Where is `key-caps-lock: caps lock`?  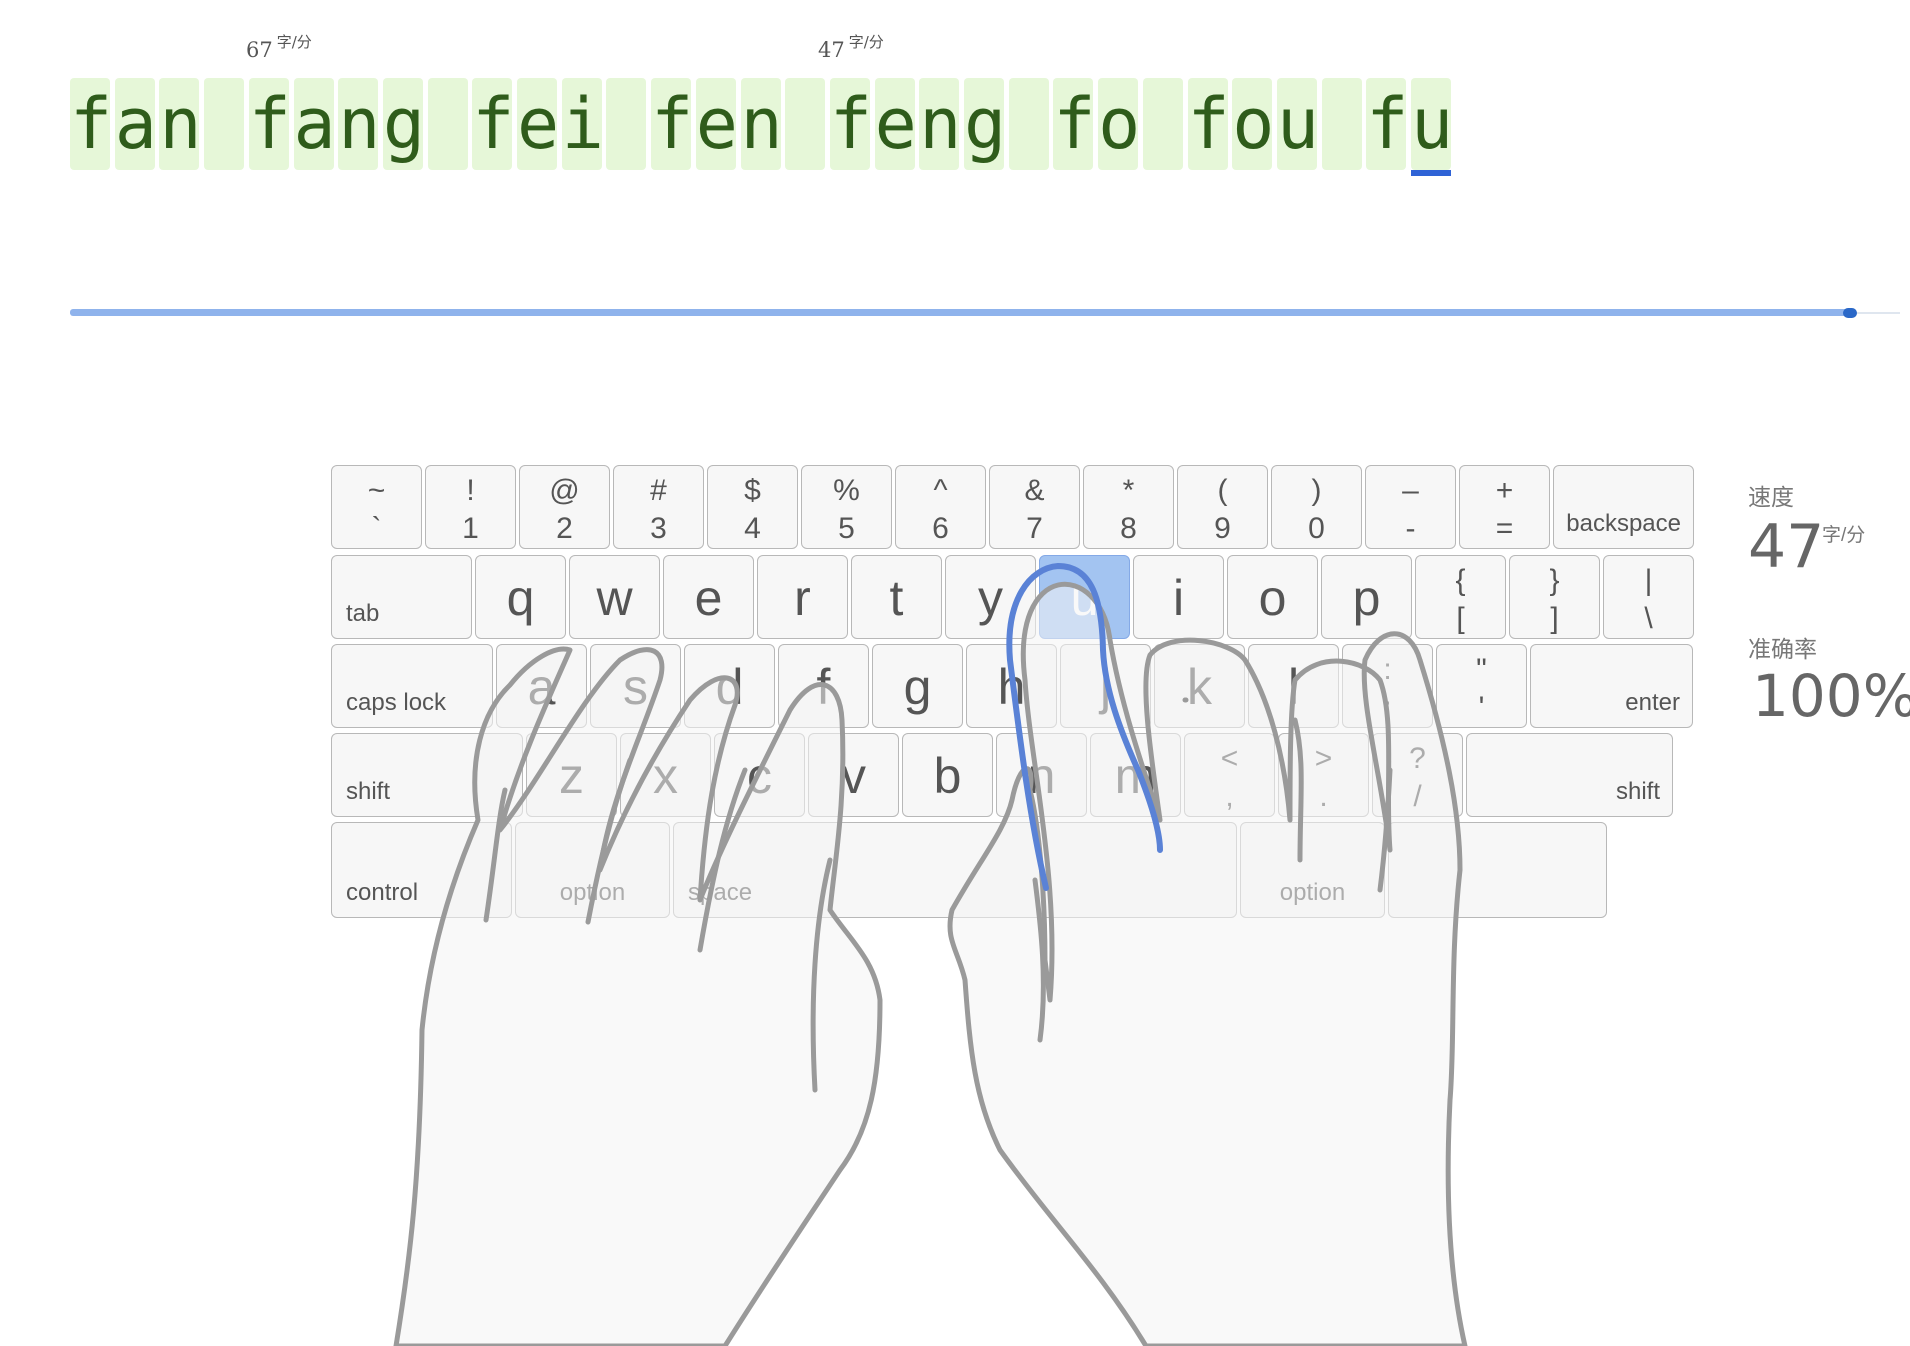
key-caps-lock: caps lock is located at coordinates (412, 686).